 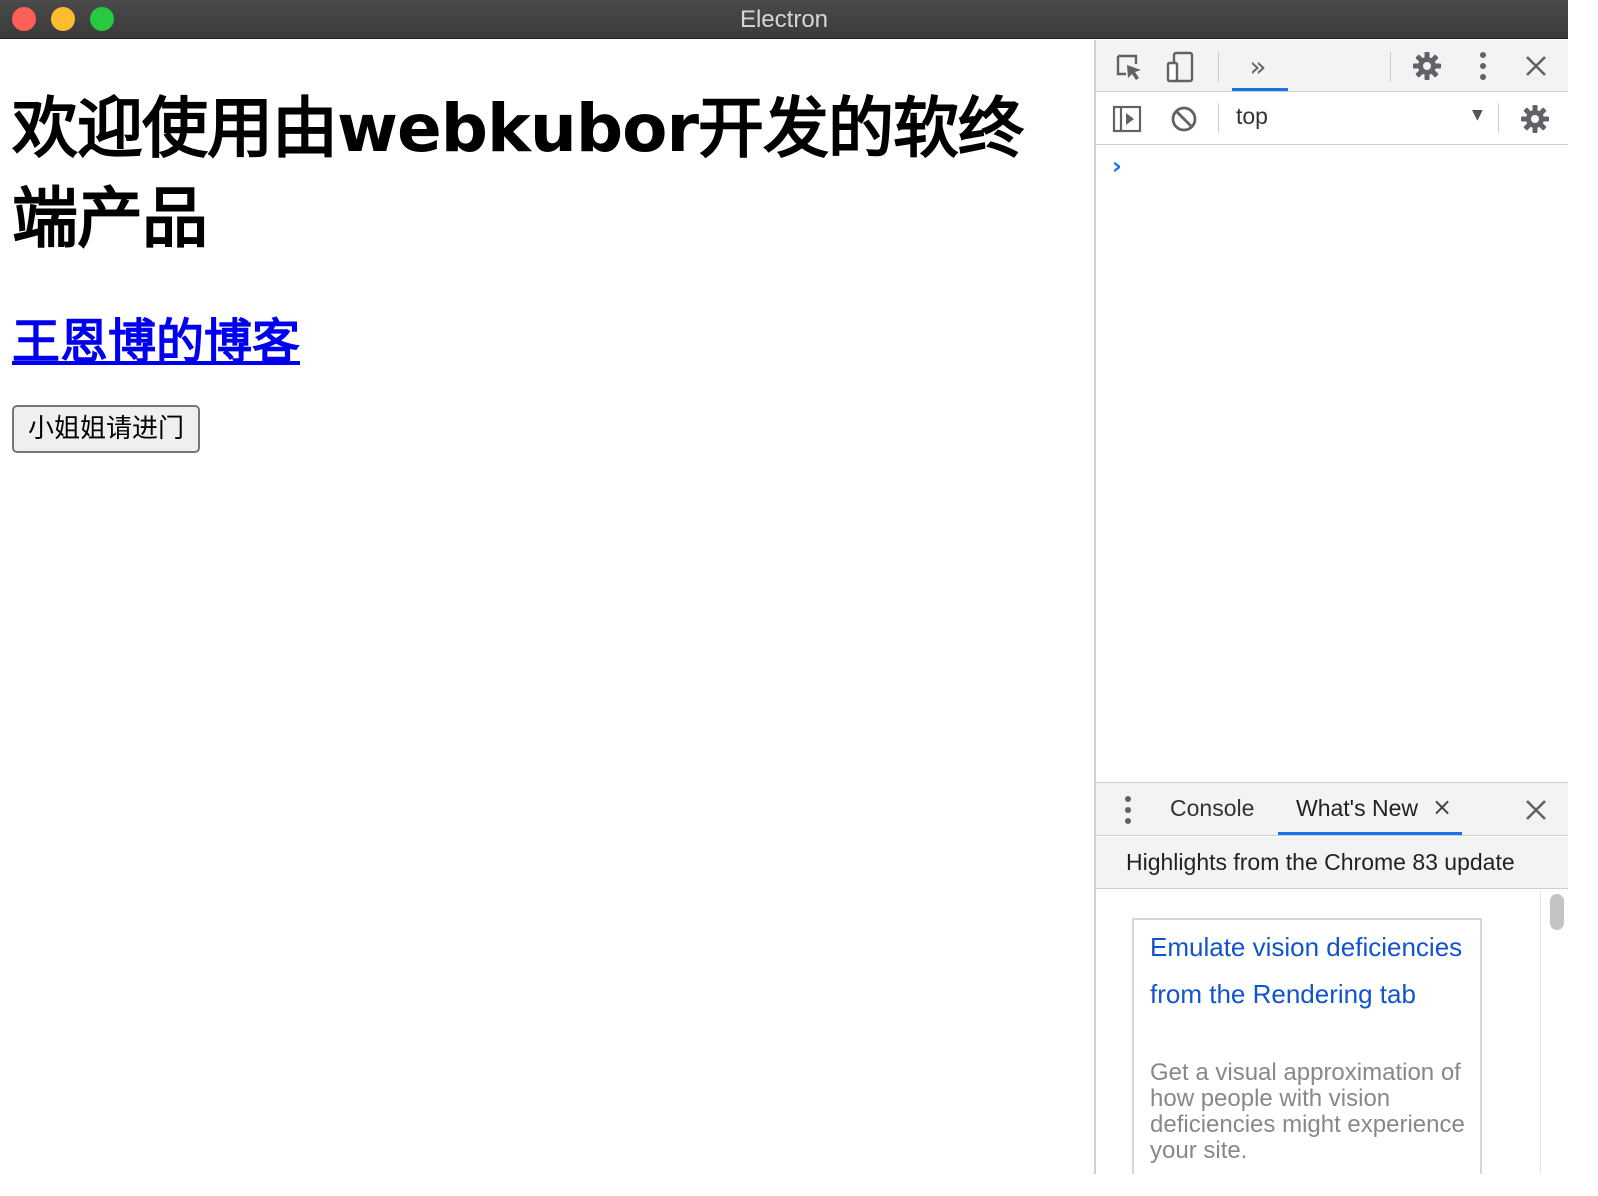 I want to click on more-tabs-icon: », so click(x=1258, y=66).